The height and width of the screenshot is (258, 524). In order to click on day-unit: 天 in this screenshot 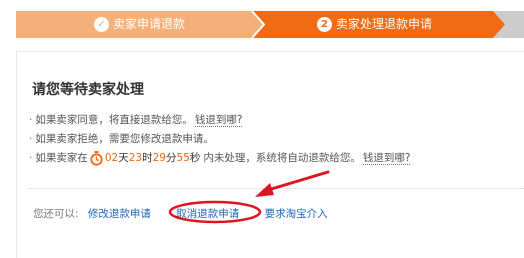, I will do `click(123, 158)`.